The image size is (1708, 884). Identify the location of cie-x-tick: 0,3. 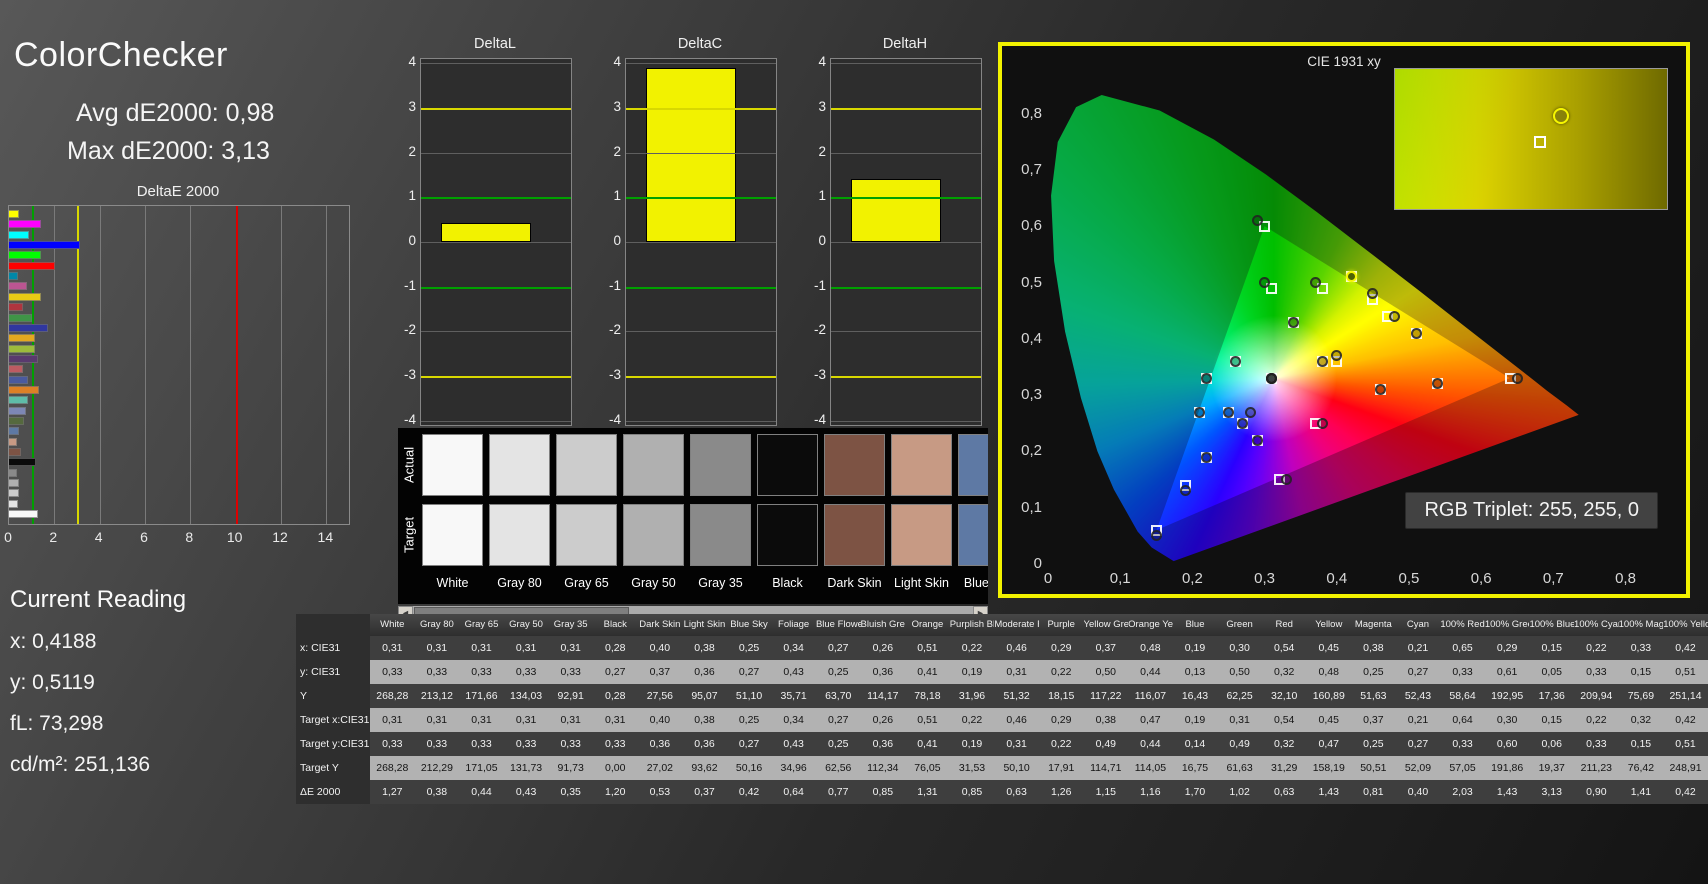
(1264, 578).